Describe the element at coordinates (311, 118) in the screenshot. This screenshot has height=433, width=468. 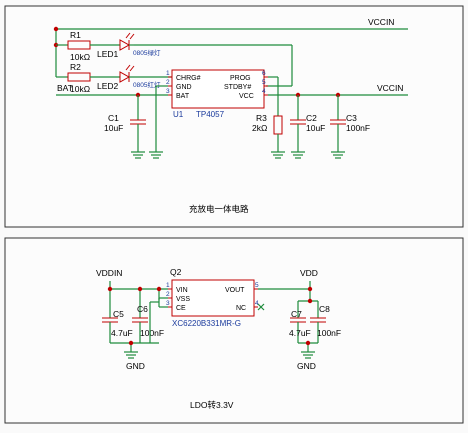
I see `c2-ref: C2` at that location.